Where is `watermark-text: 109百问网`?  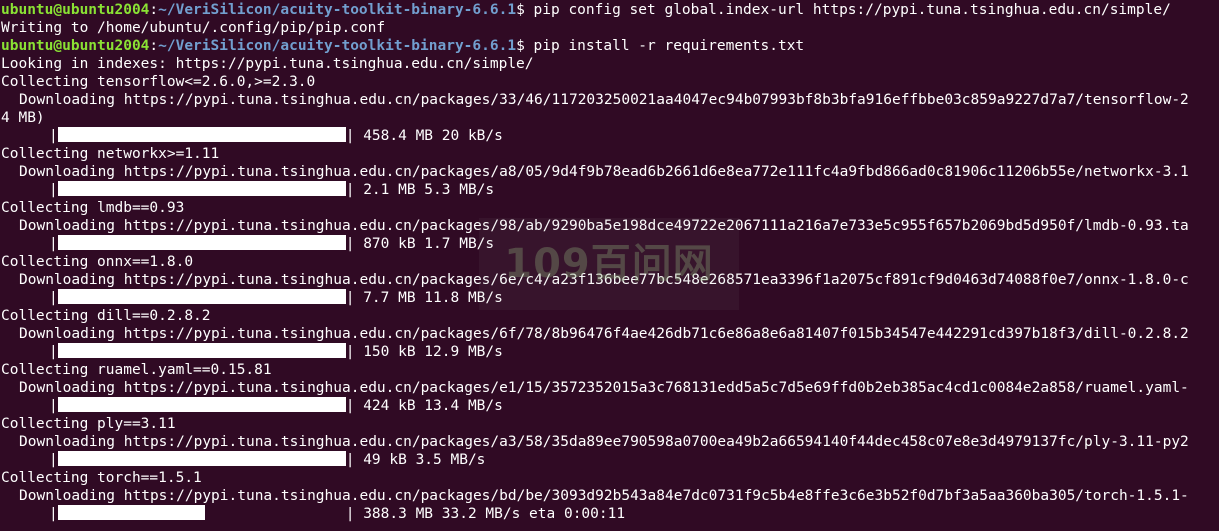 watermark-text: 109百问网 is located at coordinates (609, 264).